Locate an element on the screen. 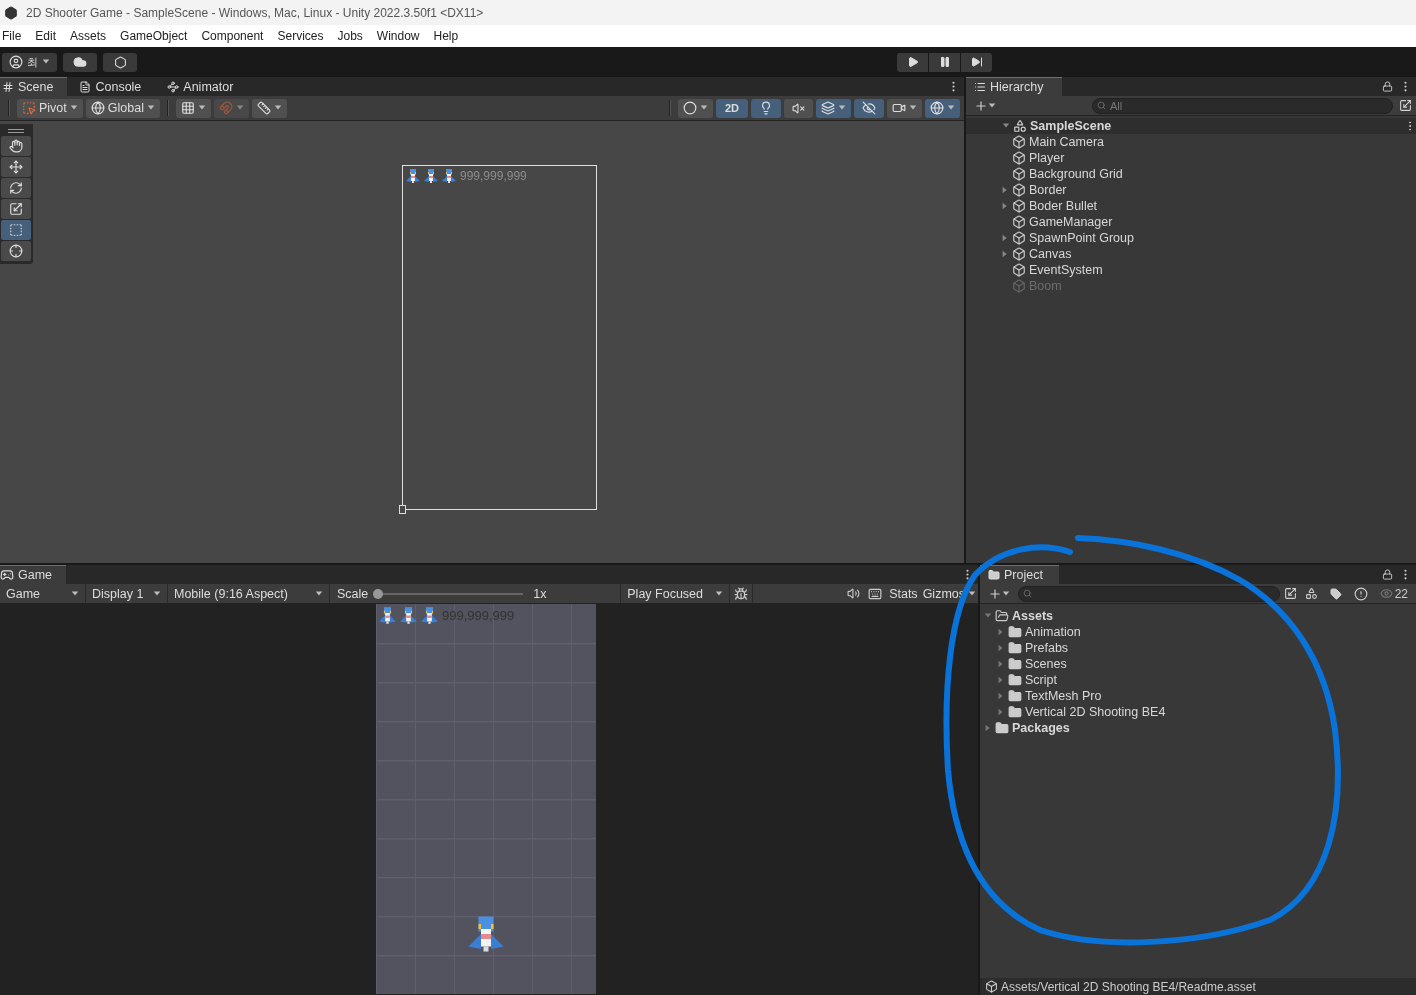 This screenshot has width=1416, height=995. global-button: Global is located at coordinates (122, 108).